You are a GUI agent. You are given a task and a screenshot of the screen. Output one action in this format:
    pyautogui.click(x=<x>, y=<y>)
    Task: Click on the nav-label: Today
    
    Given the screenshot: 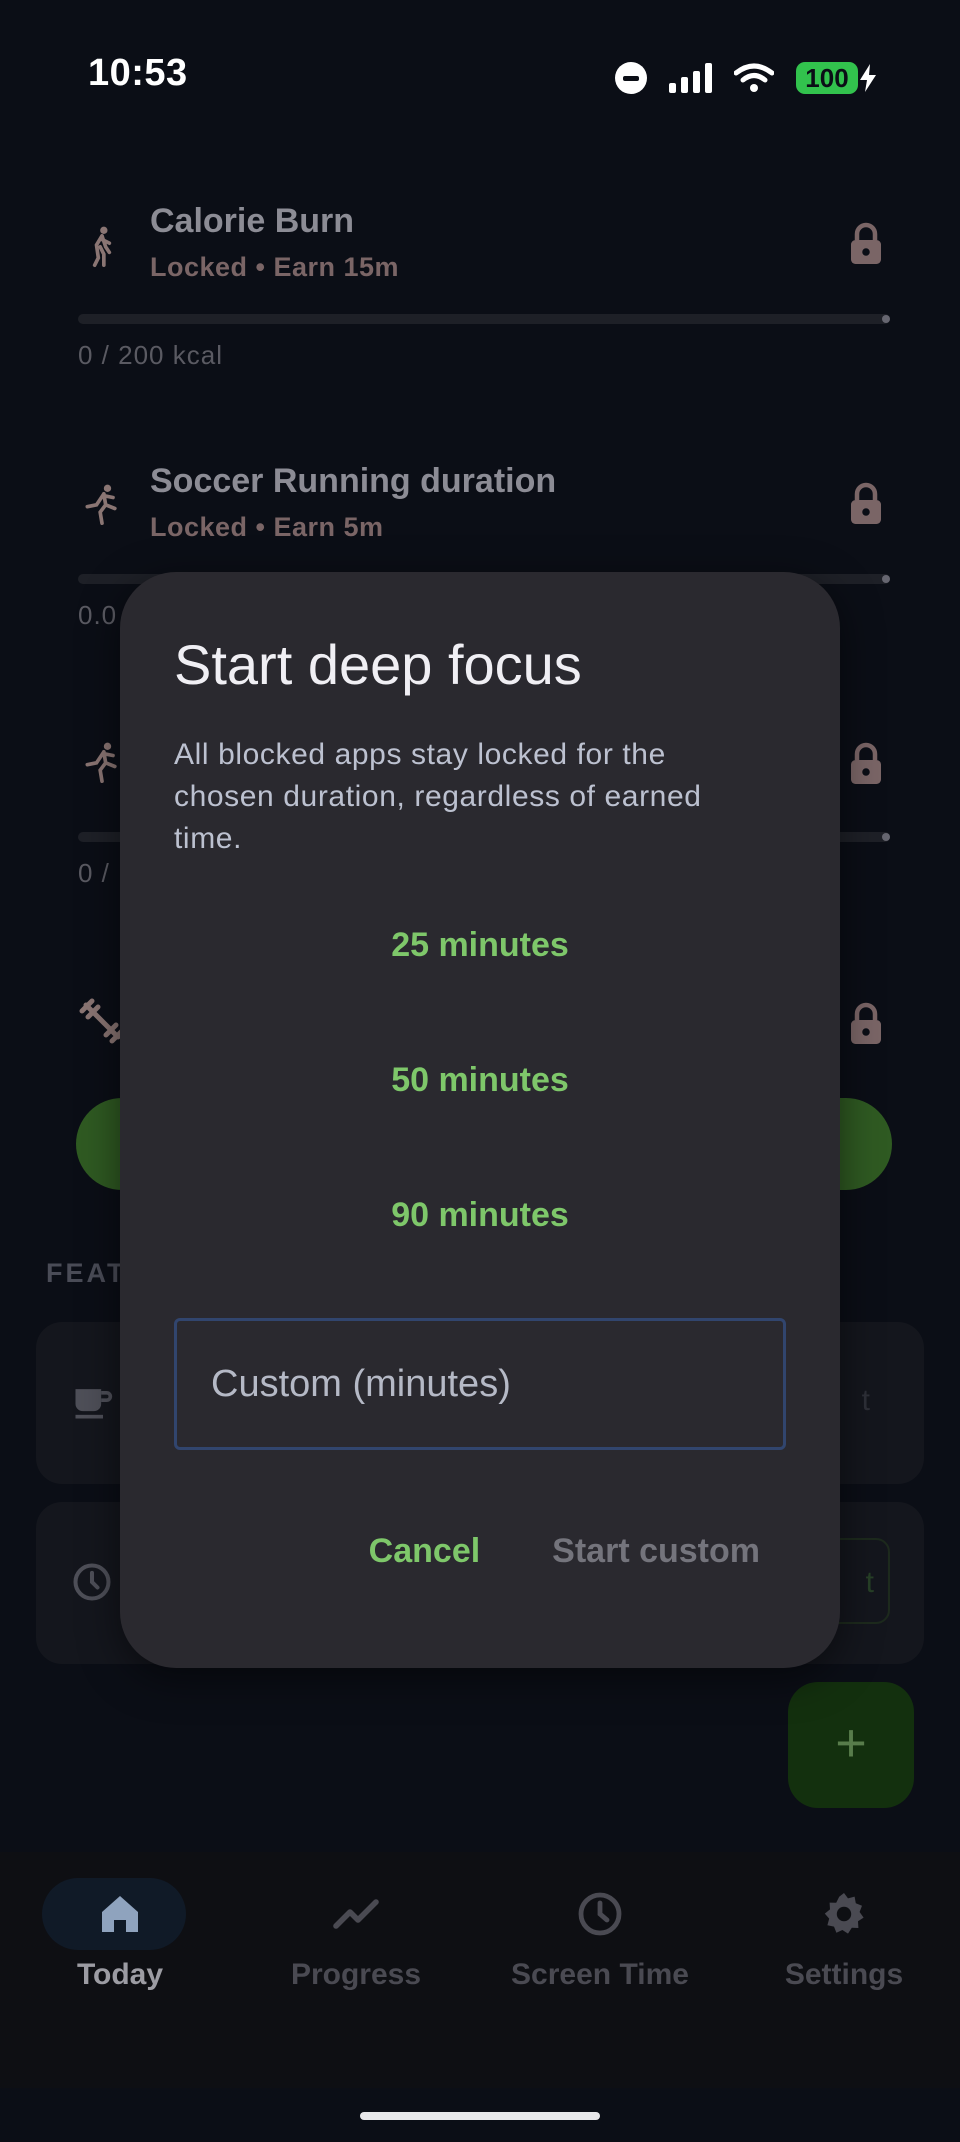 What is the action you would take?
    pyautogui.click(x=120, y=1974)
    